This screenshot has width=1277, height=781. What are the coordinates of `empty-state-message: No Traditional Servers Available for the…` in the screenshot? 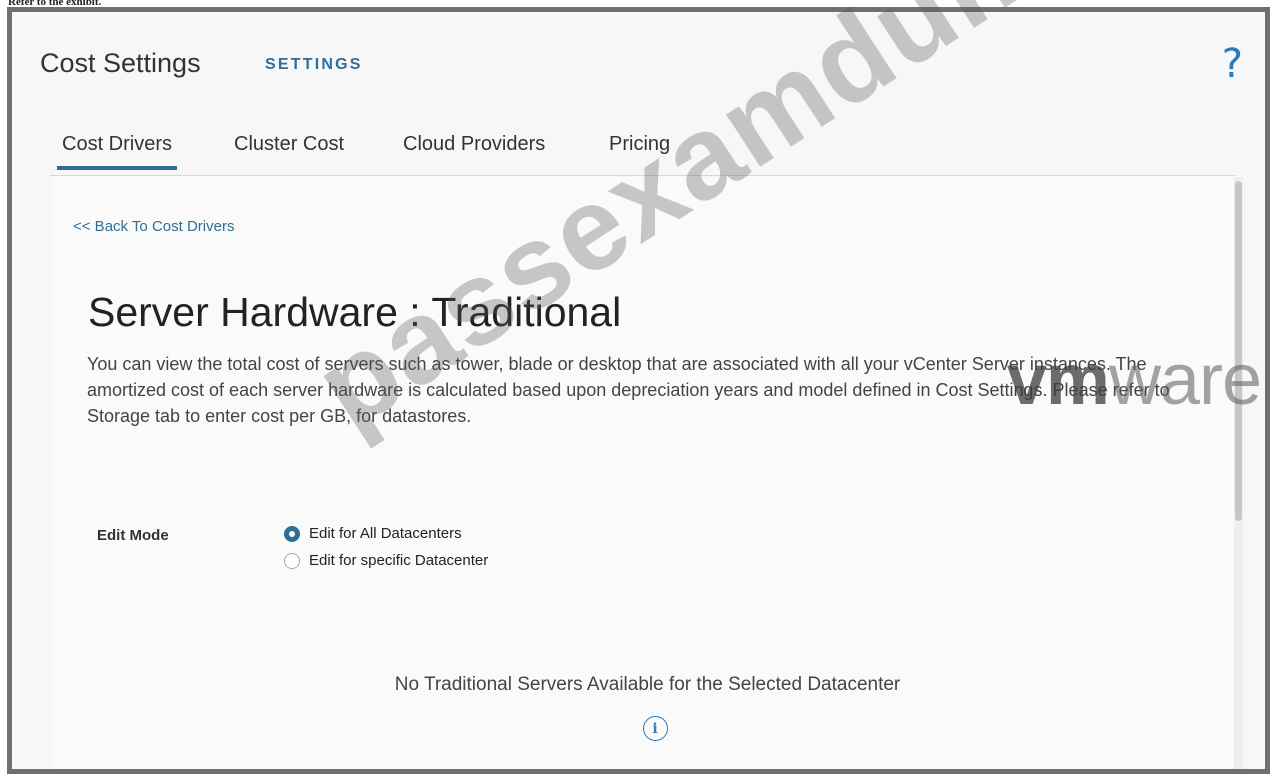 It's located at (647, 684).